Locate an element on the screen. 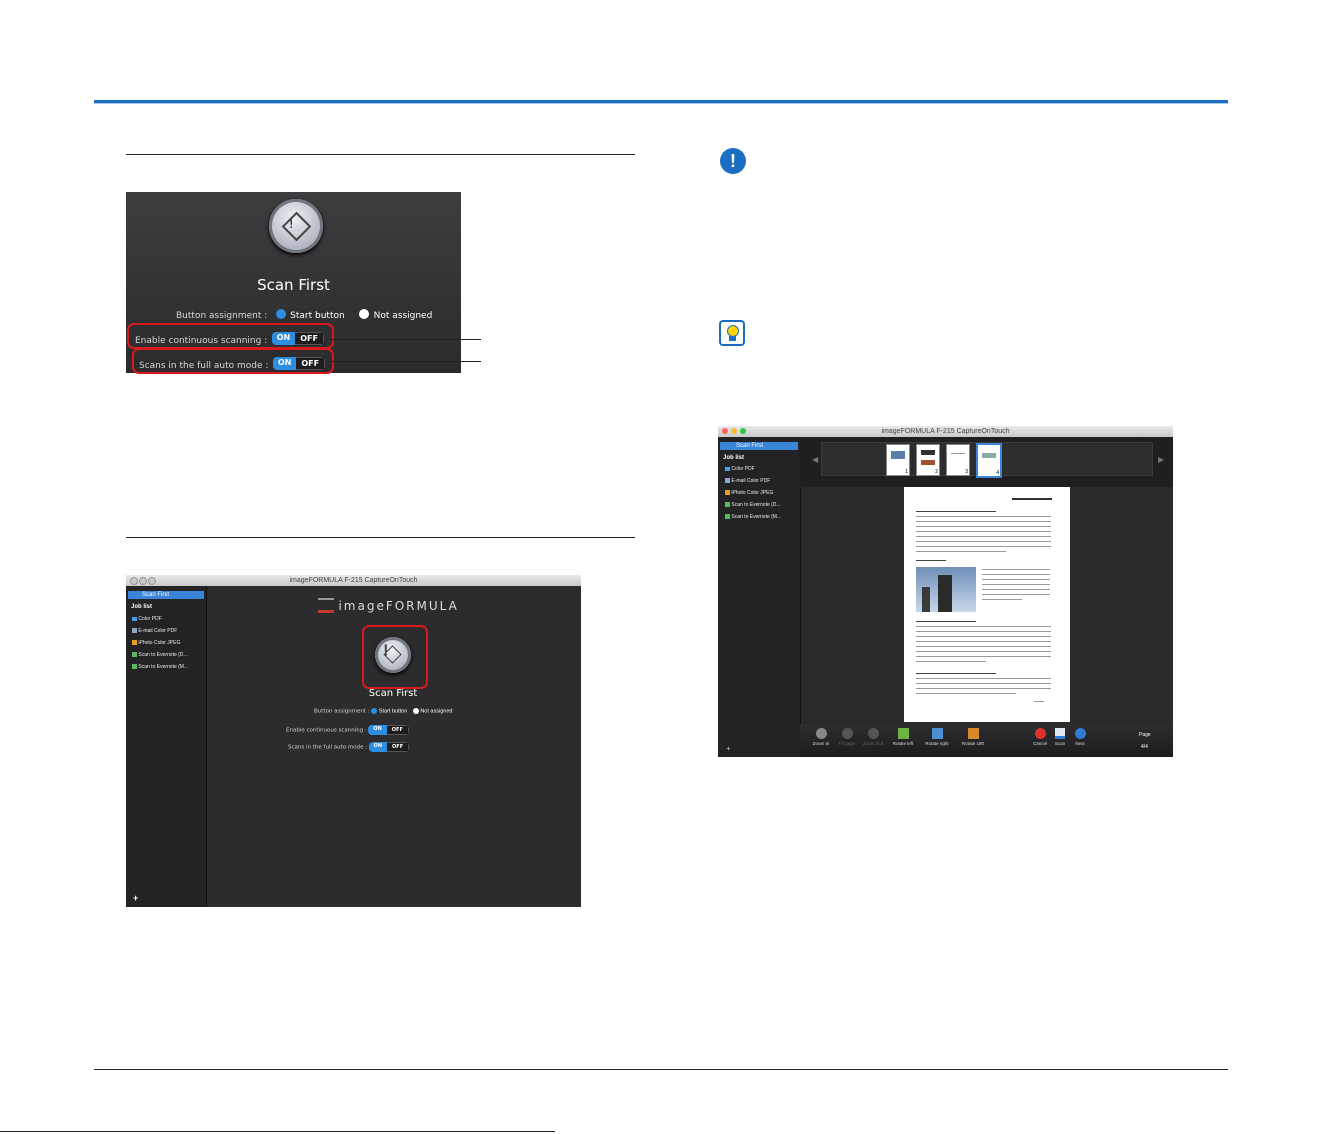 This screenshot has height=1134, width=1323. cancel-icon is located at coordinates (1040, 733).